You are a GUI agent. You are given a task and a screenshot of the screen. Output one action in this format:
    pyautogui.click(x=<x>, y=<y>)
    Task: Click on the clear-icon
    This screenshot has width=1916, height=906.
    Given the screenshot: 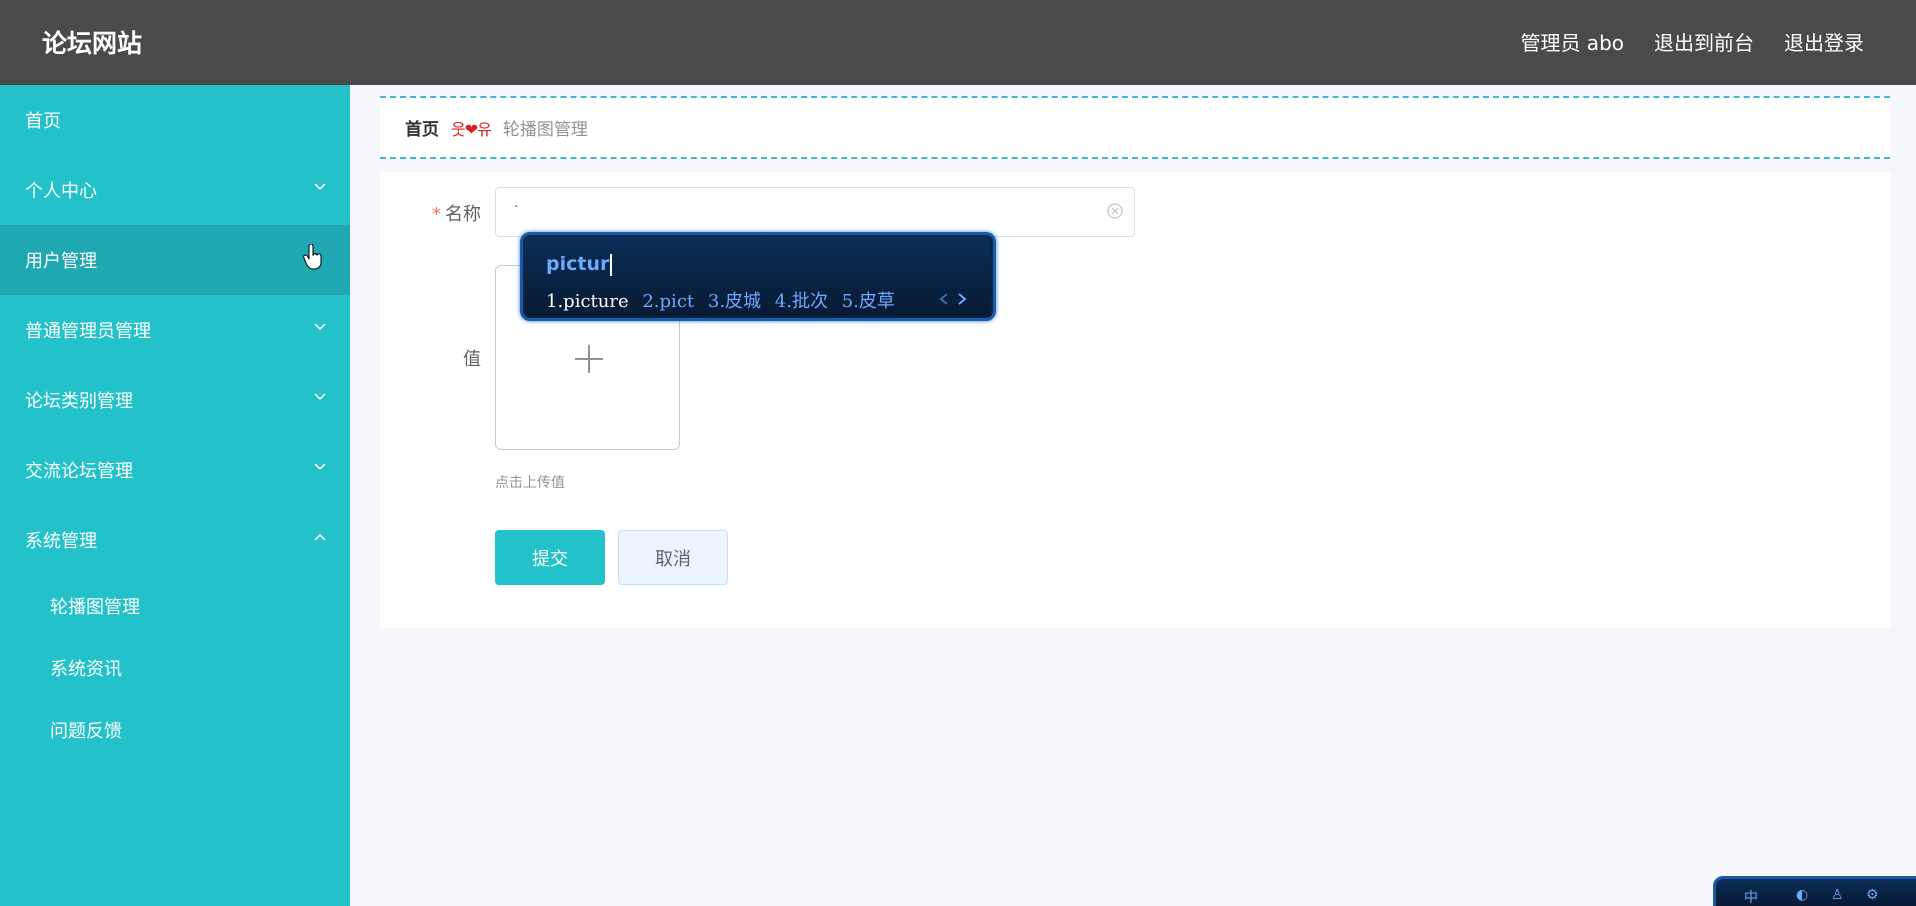 What is the action you would take?
    pyautogui.click(x=1115, y=211)
    